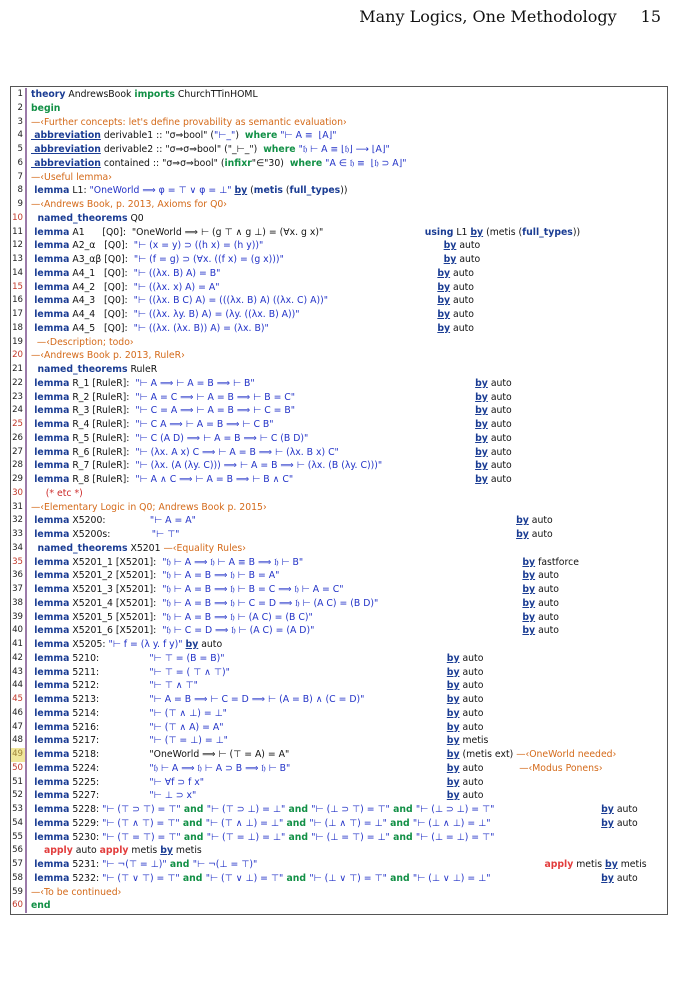  What do you see at coordinates (101, 246) in the screenshot?
I see `code-token: A2_α [Q0]:` at bounding box center [101, 246].